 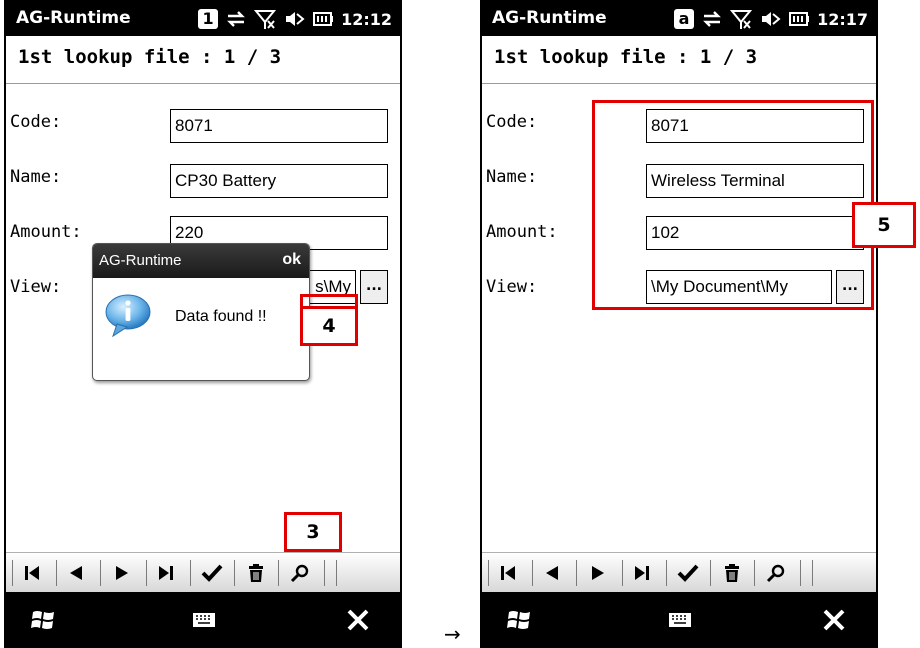 What do you see at coordinates (221, 316) in the screenshot?
I see `popup-message: Data found !!` at bounding box center [221, 316].